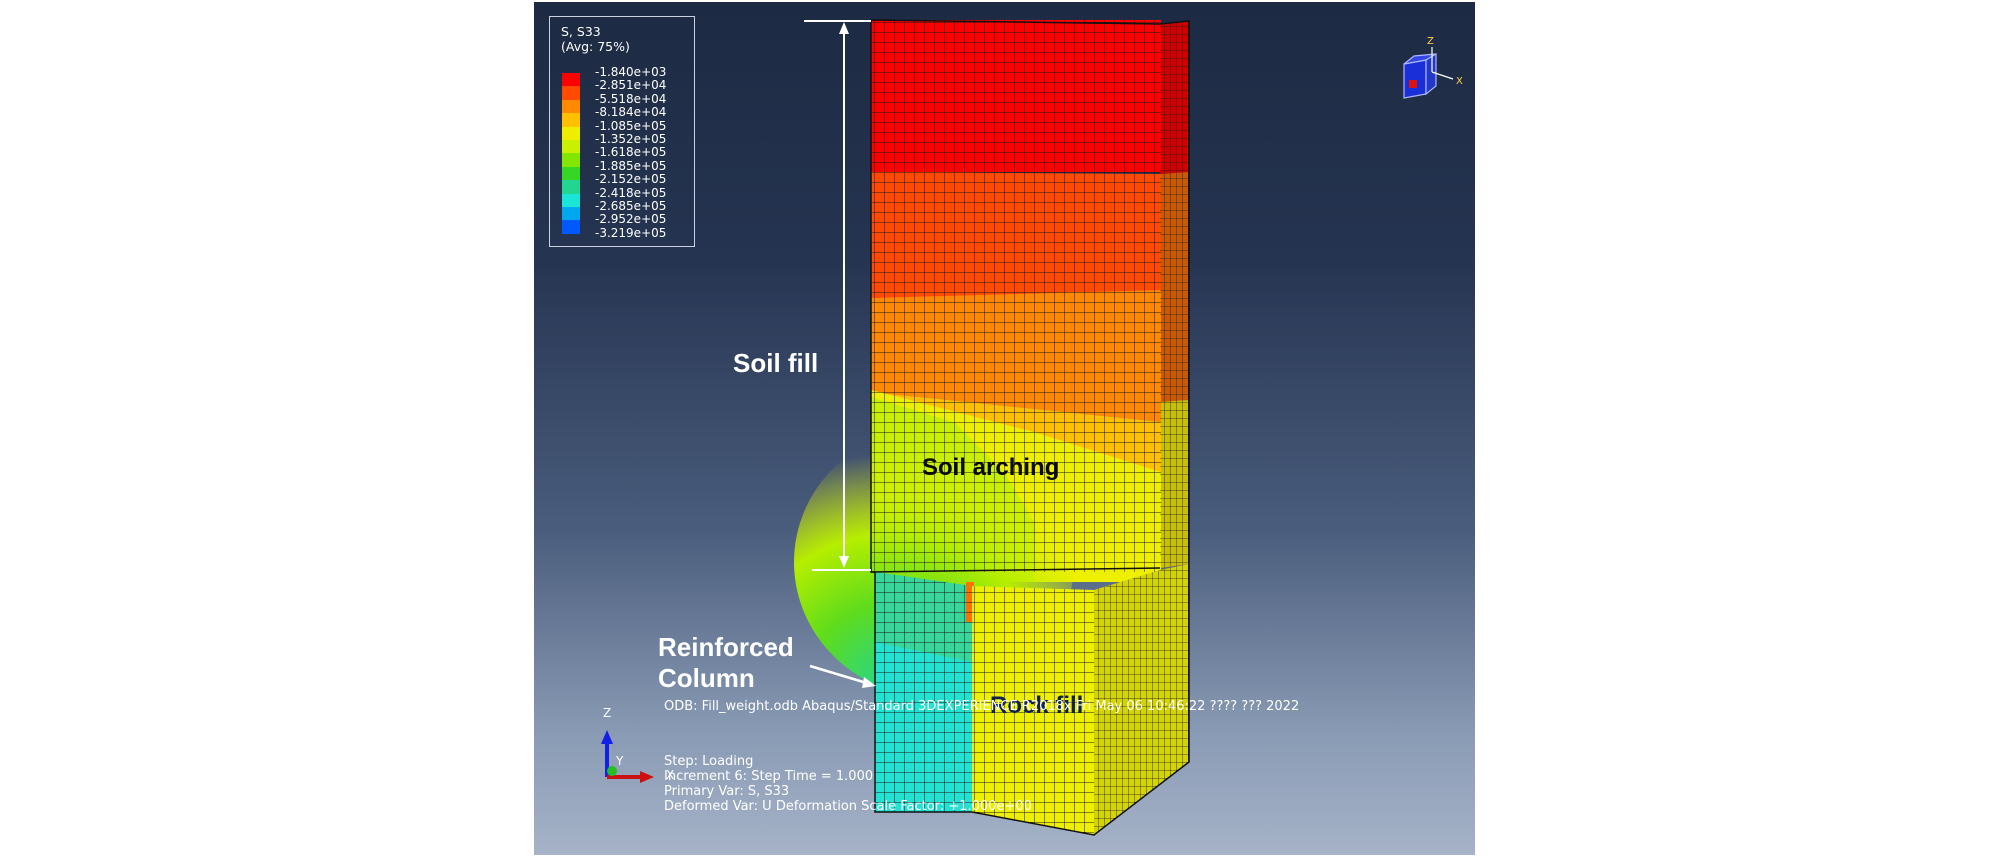  I want to click on right-face-mesh, so click(1174, 294).